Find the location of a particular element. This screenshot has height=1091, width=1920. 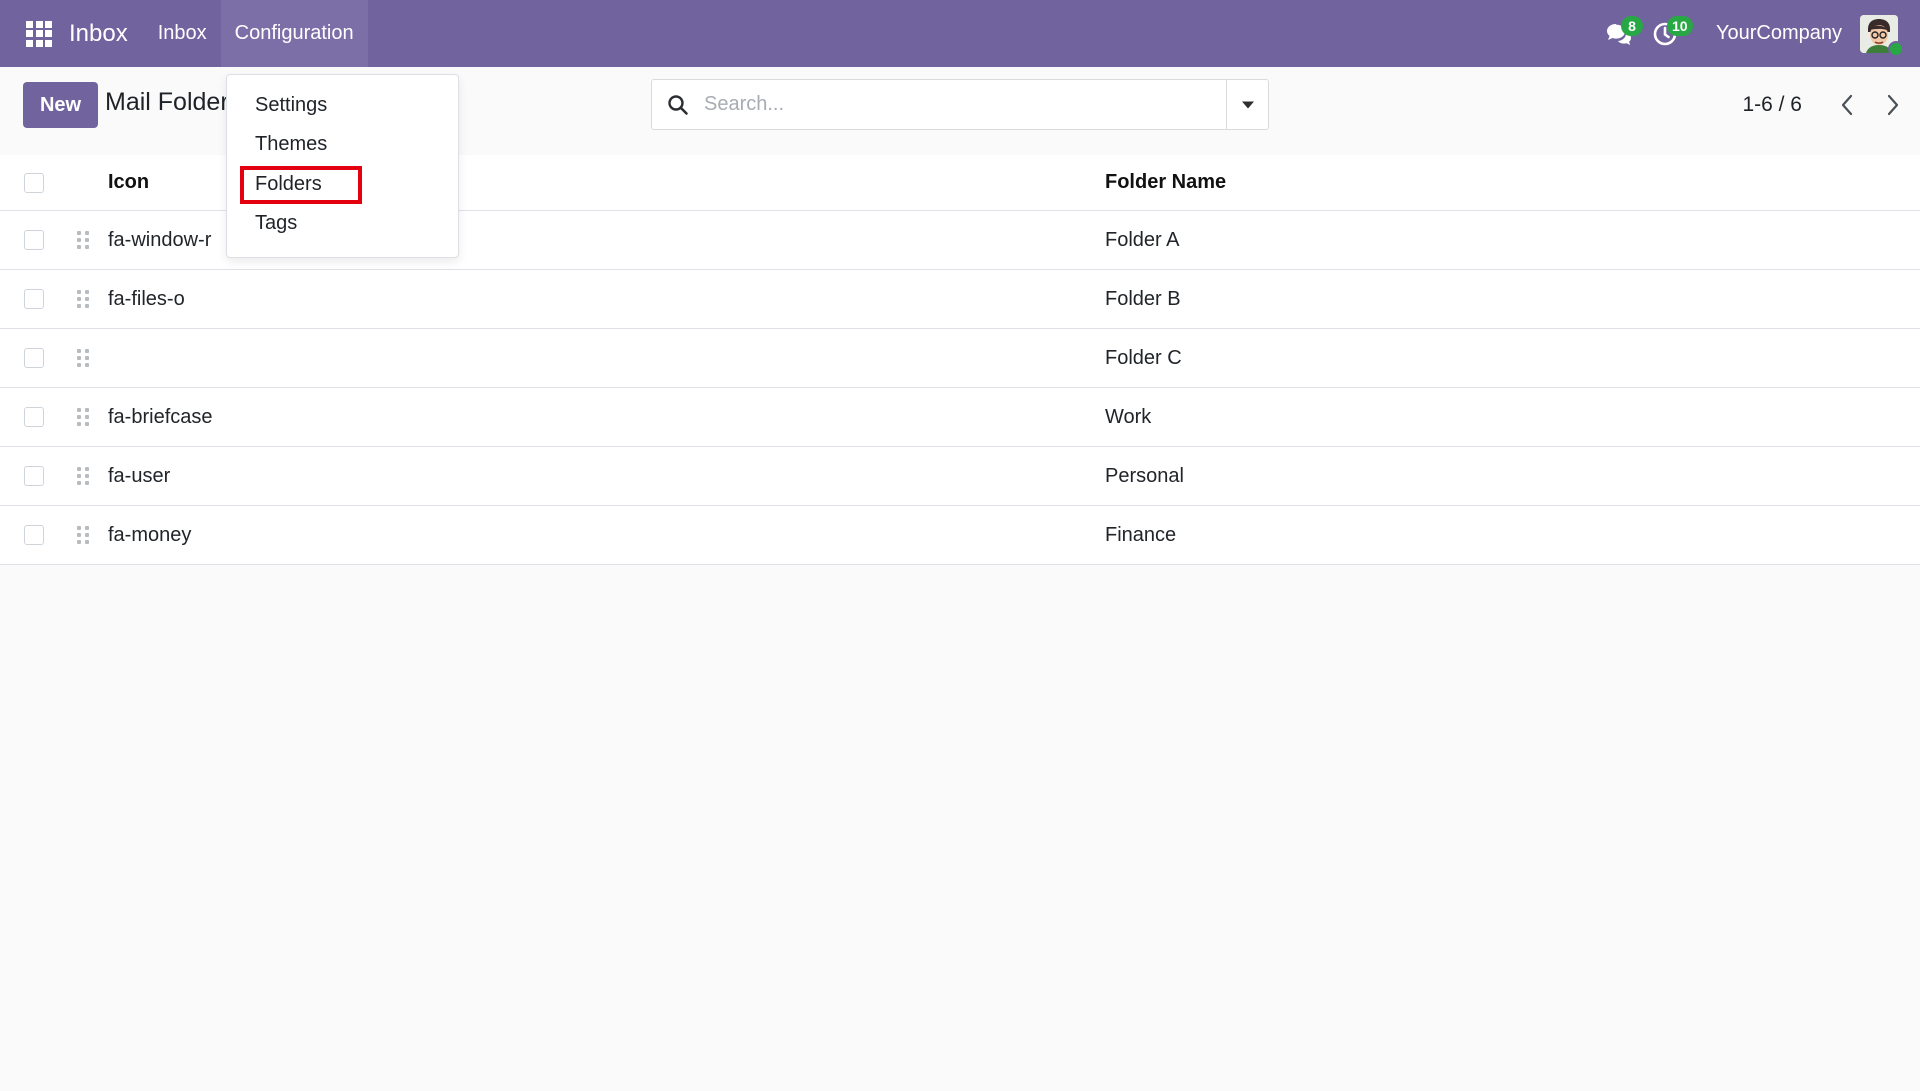

search-icon is located at coordinates (678, 105).